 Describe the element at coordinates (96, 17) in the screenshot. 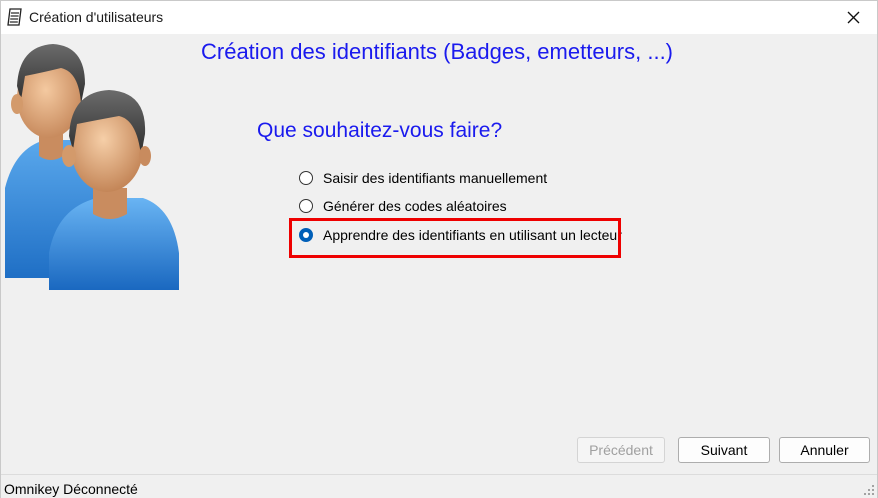

I see `window-title: Création d'utilisateurs` at that location.